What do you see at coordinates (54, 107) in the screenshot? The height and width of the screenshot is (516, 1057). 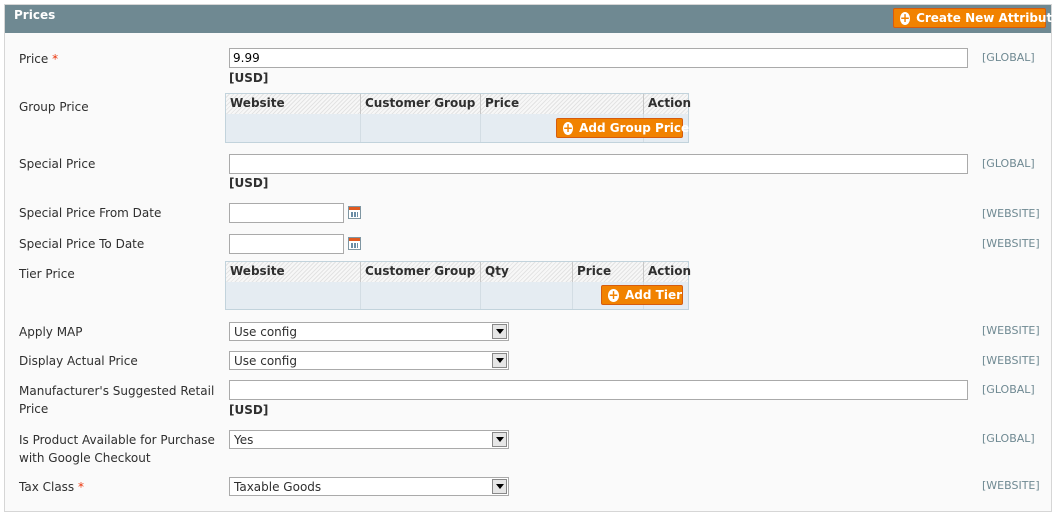 I see `group-price-label: Group Price` at bounding box center [54, 107].